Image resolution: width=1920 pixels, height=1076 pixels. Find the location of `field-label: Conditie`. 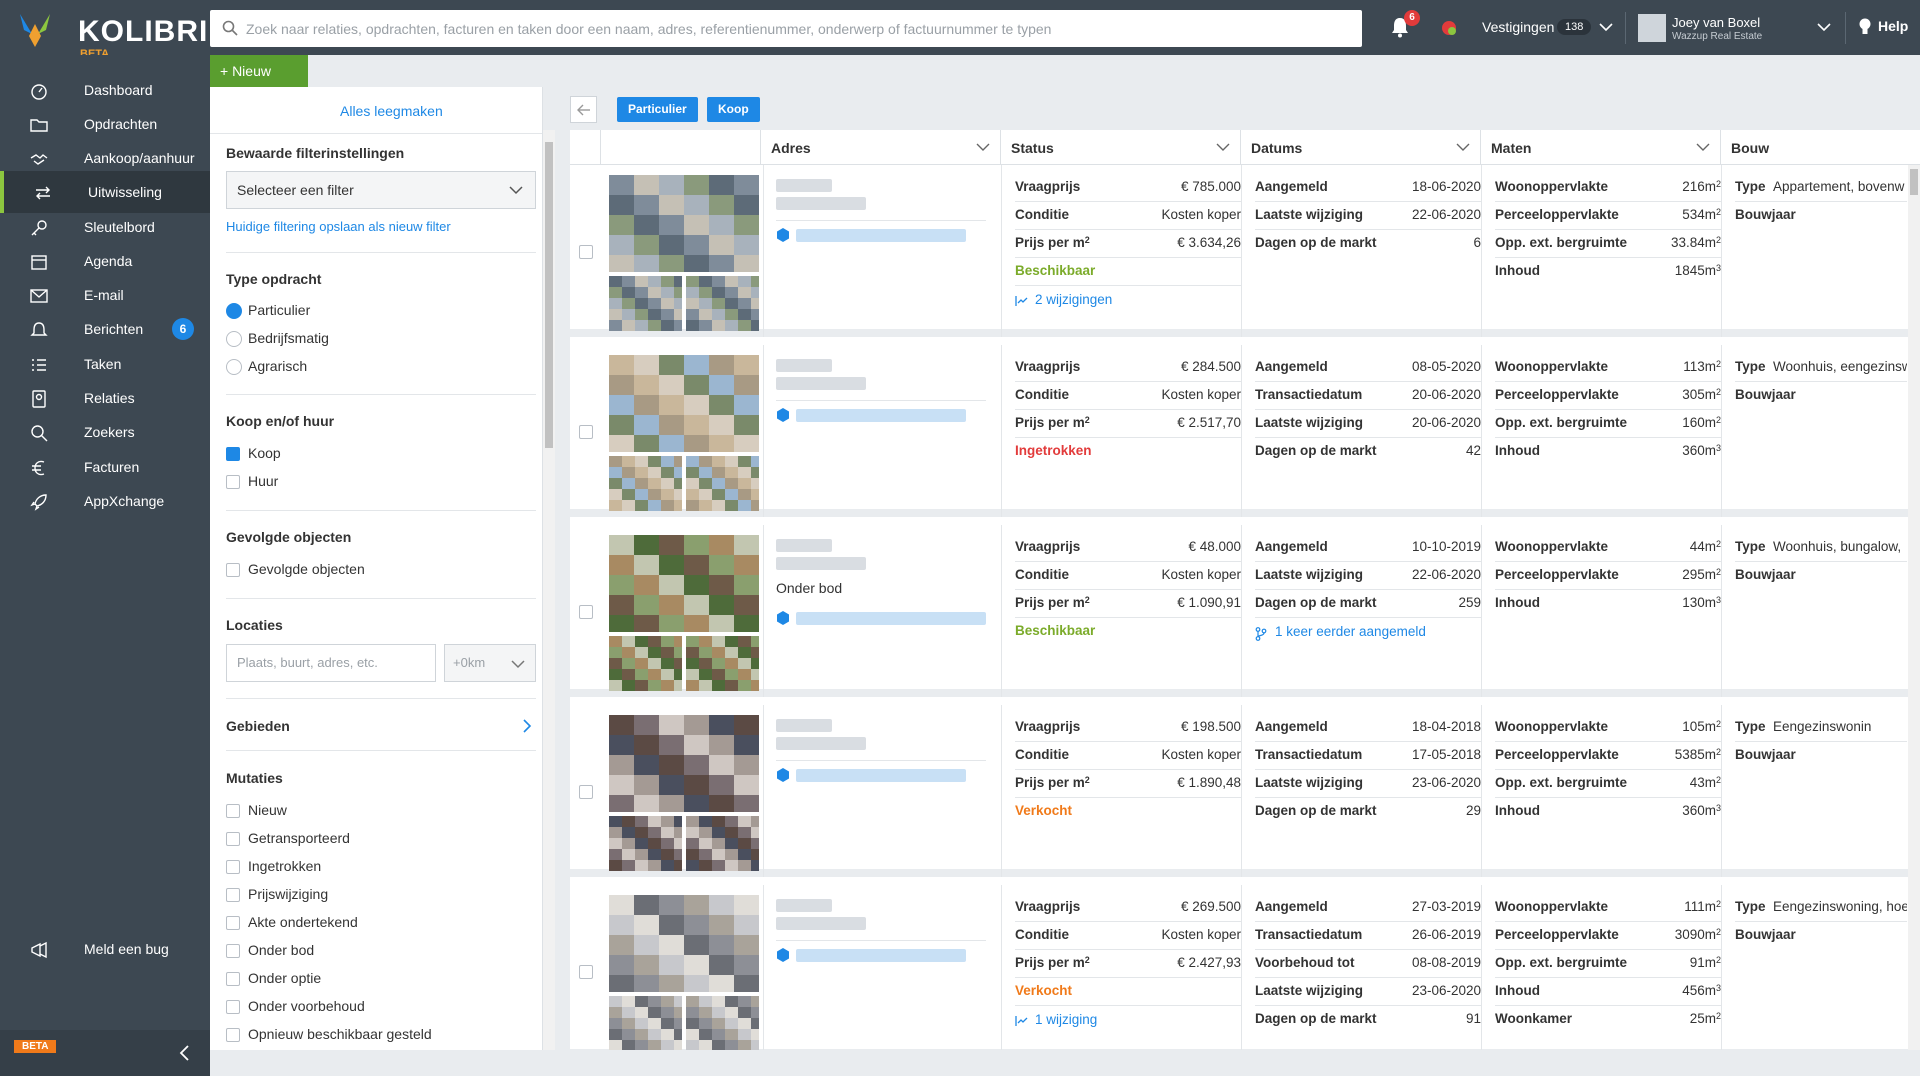

field-label: Conditie is located at coordinates (1042, 934).